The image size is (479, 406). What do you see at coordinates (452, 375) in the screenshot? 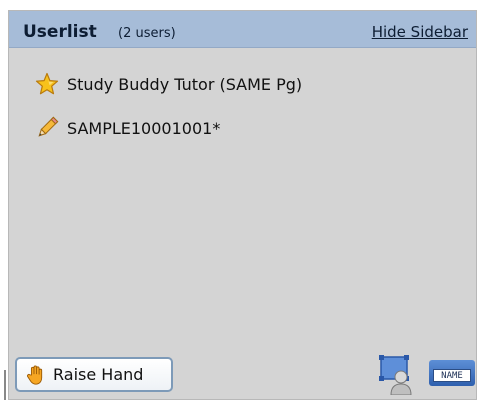
I see `name-tag-label: NAME` at bounding box center [452, 375].